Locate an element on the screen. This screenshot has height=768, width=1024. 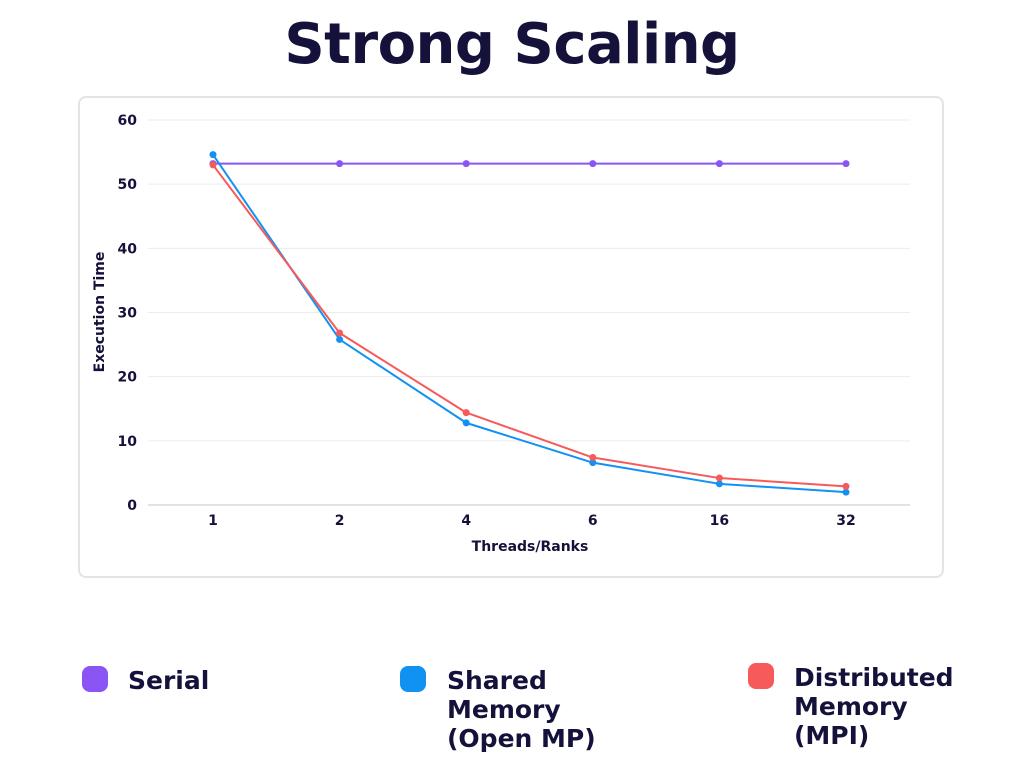
y-tick-label: 40 is located at coordinates (128, 249).